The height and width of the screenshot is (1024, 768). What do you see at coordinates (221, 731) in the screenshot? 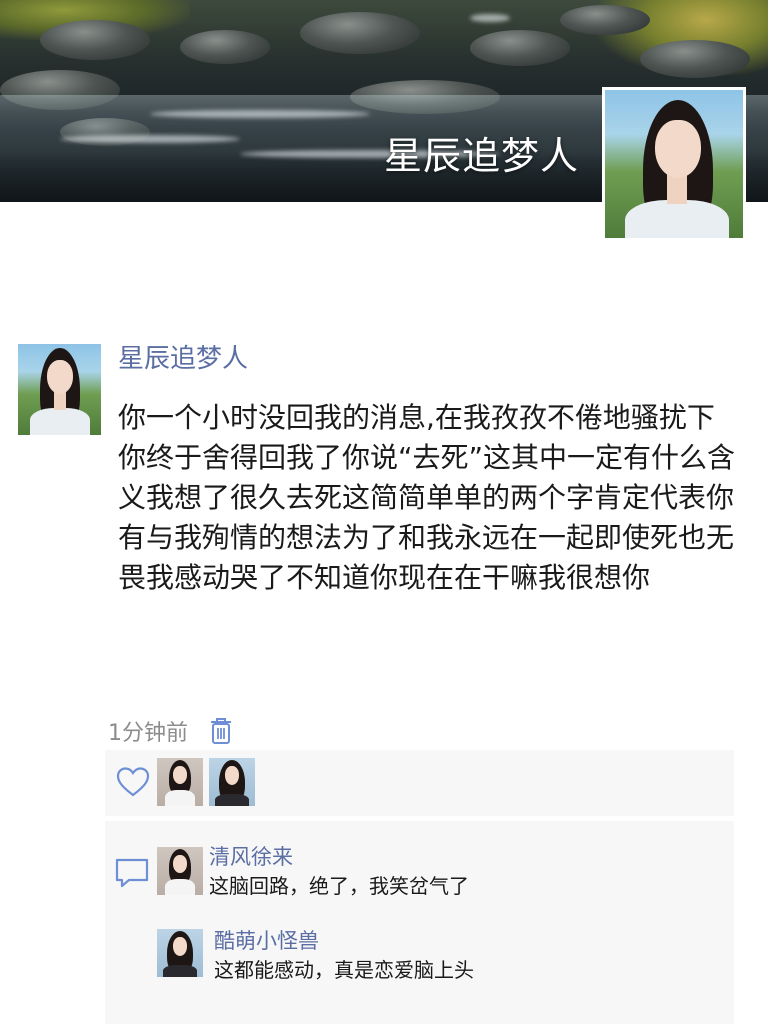
I see `trash-icon` at bounding box center [221, 731].